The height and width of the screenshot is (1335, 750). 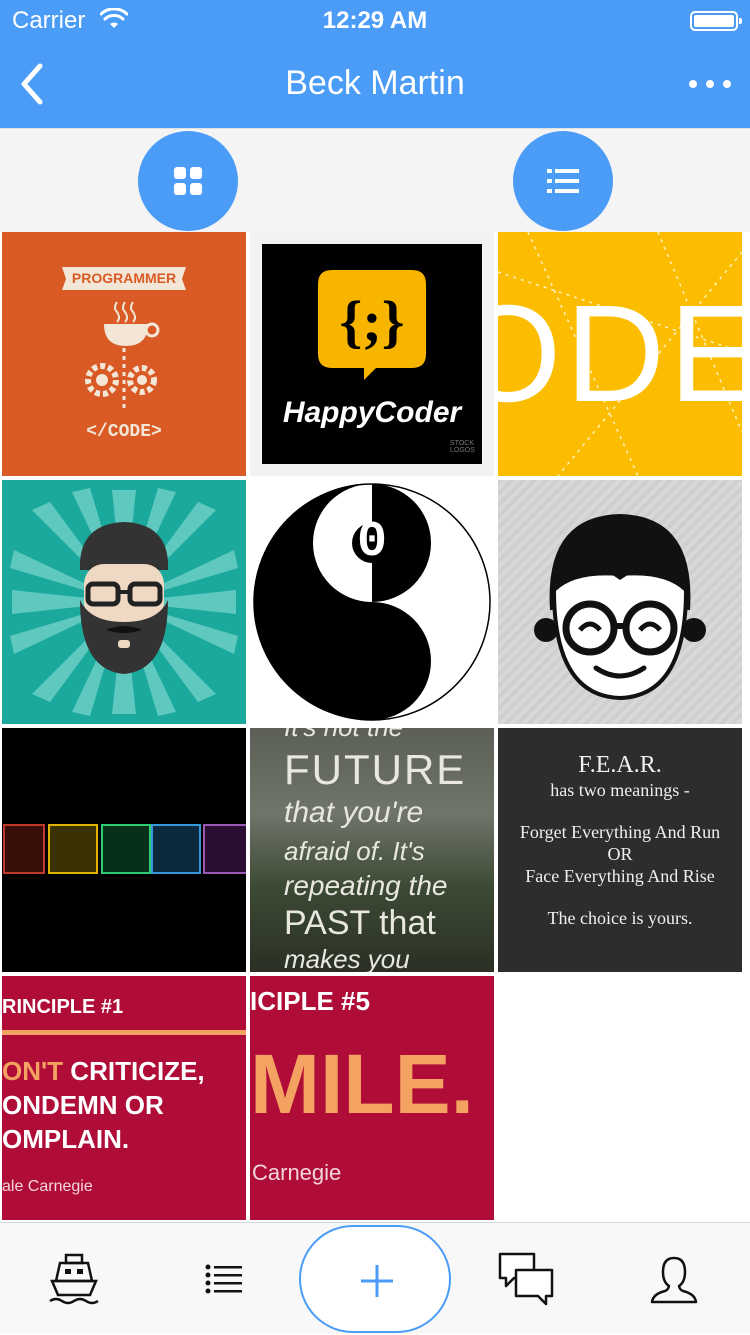 I want to click on quote-line-5: repeating the, so click(x=366, y=885).